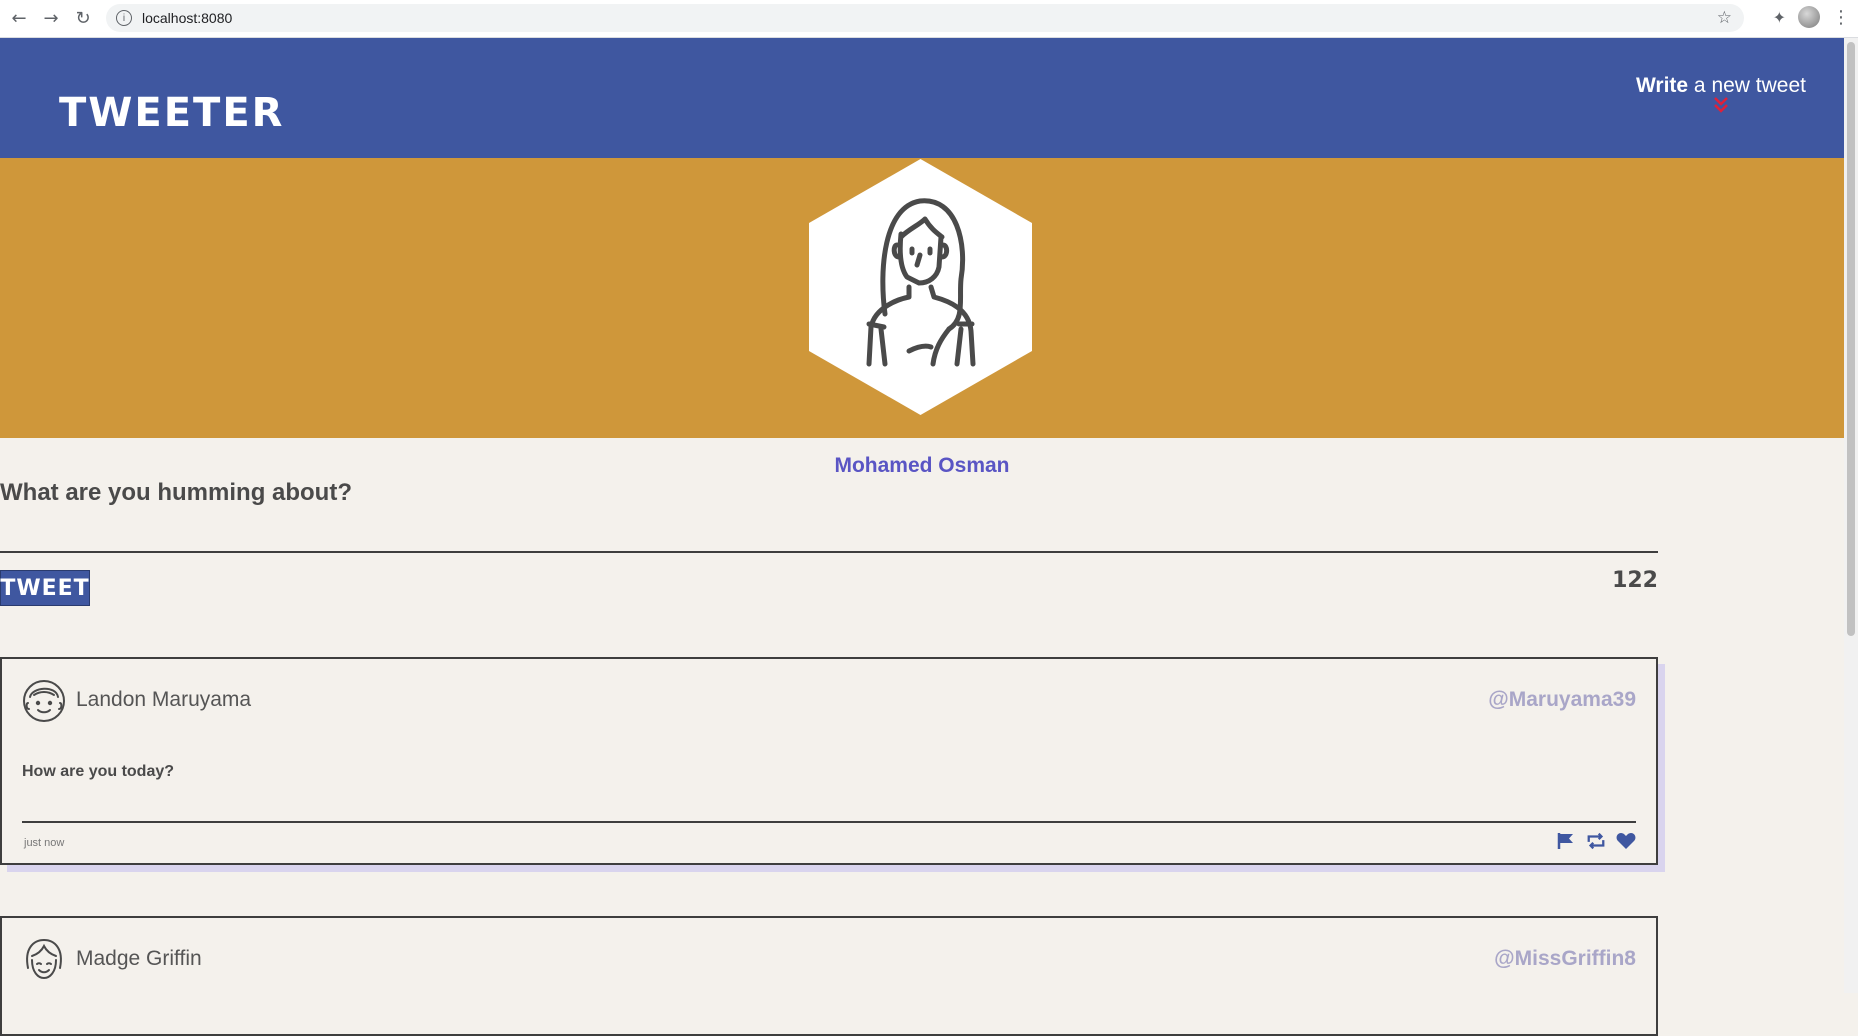 This screenshot has height=1036, width=1858. I want to click on tweet-divider, so click(829, 822).